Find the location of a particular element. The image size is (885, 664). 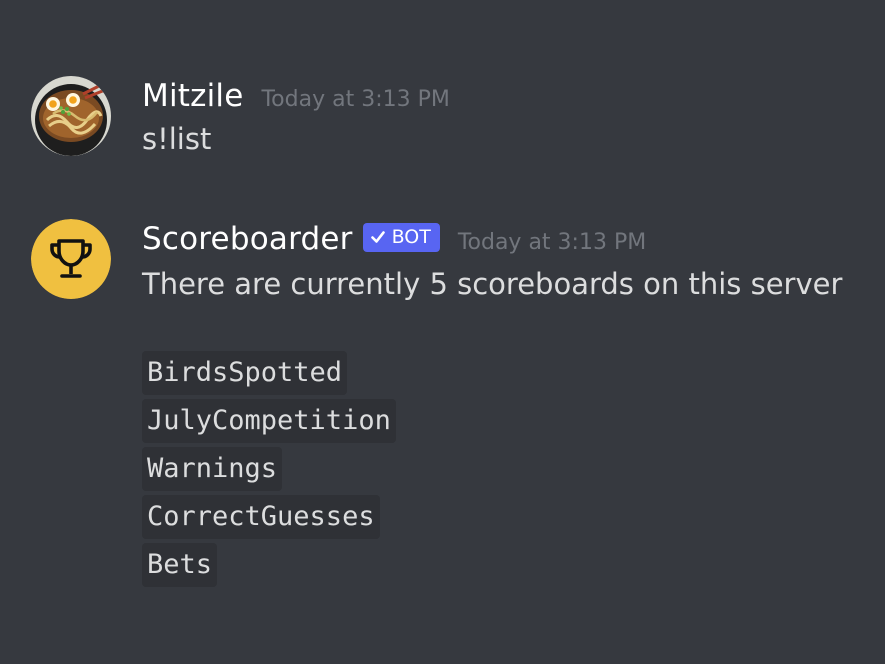

author-name: Mitzile is located at coordinates (192, 96).